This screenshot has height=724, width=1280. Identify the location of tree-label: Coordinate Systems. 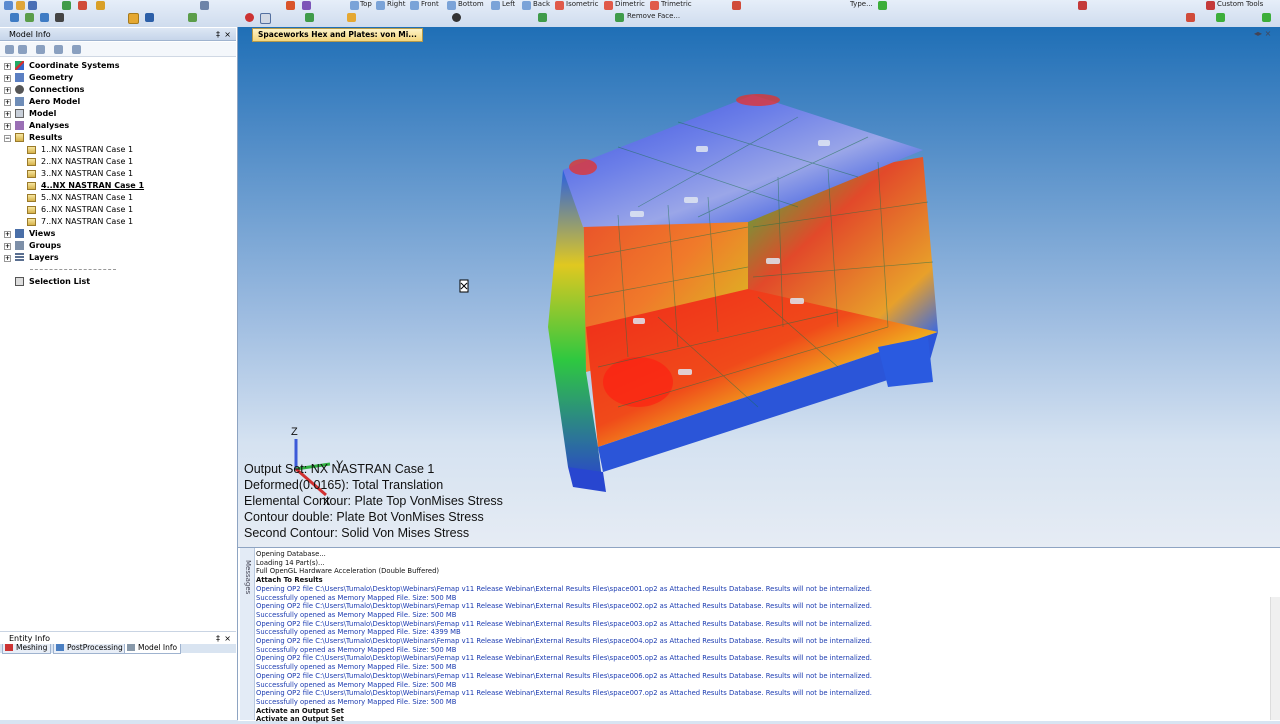
(74, 65).